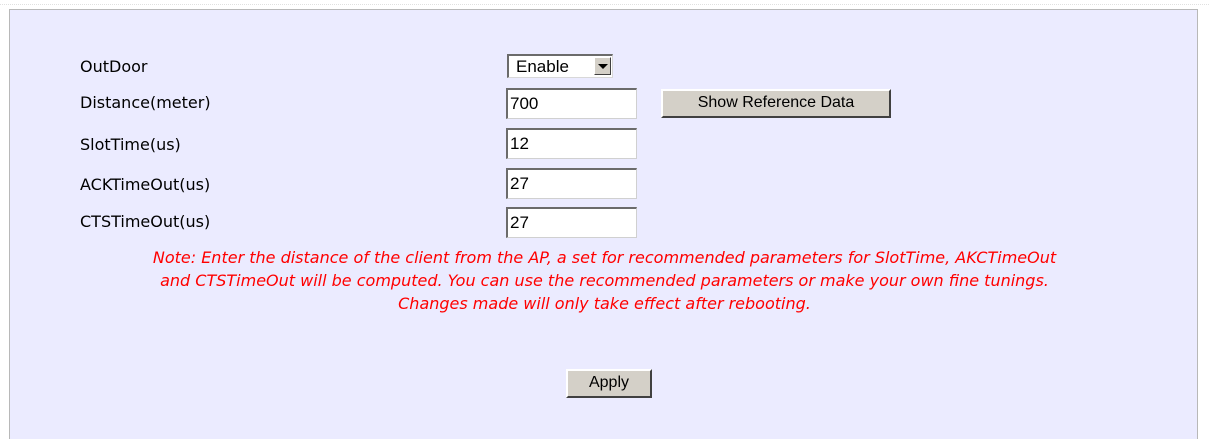  What do you see at coordinates (542, 66) in the screenshot?
I see `outdoor-select-value: Enable` at bounding box center [542, 66].